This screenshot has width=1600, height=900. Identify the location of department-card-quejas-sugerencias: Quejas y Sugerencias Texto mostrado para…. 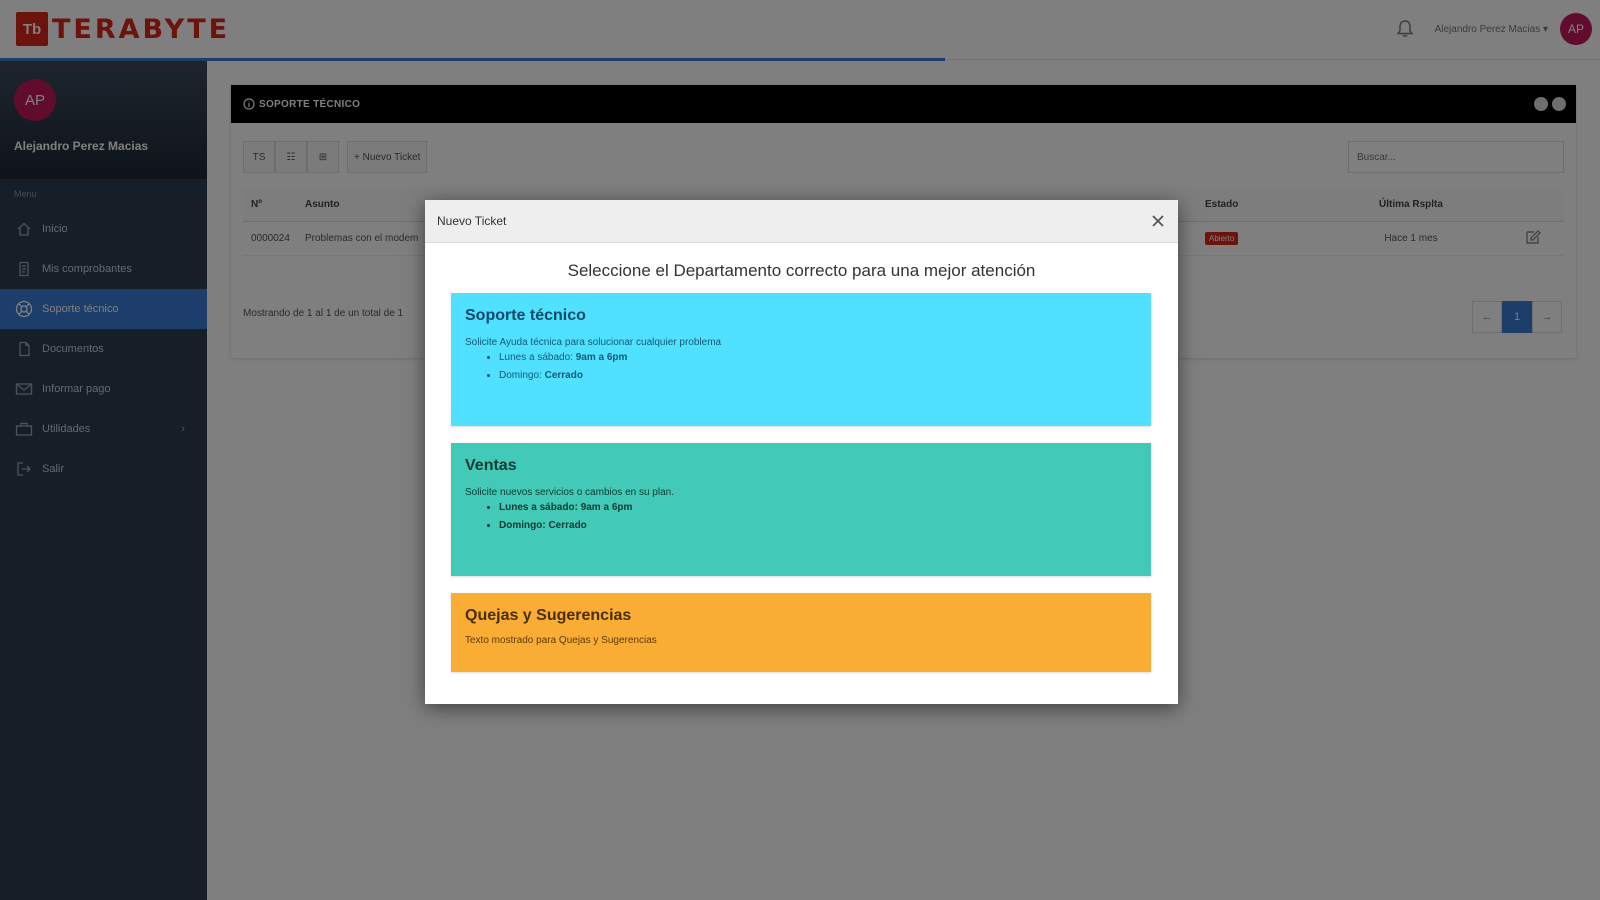
(801, 632).